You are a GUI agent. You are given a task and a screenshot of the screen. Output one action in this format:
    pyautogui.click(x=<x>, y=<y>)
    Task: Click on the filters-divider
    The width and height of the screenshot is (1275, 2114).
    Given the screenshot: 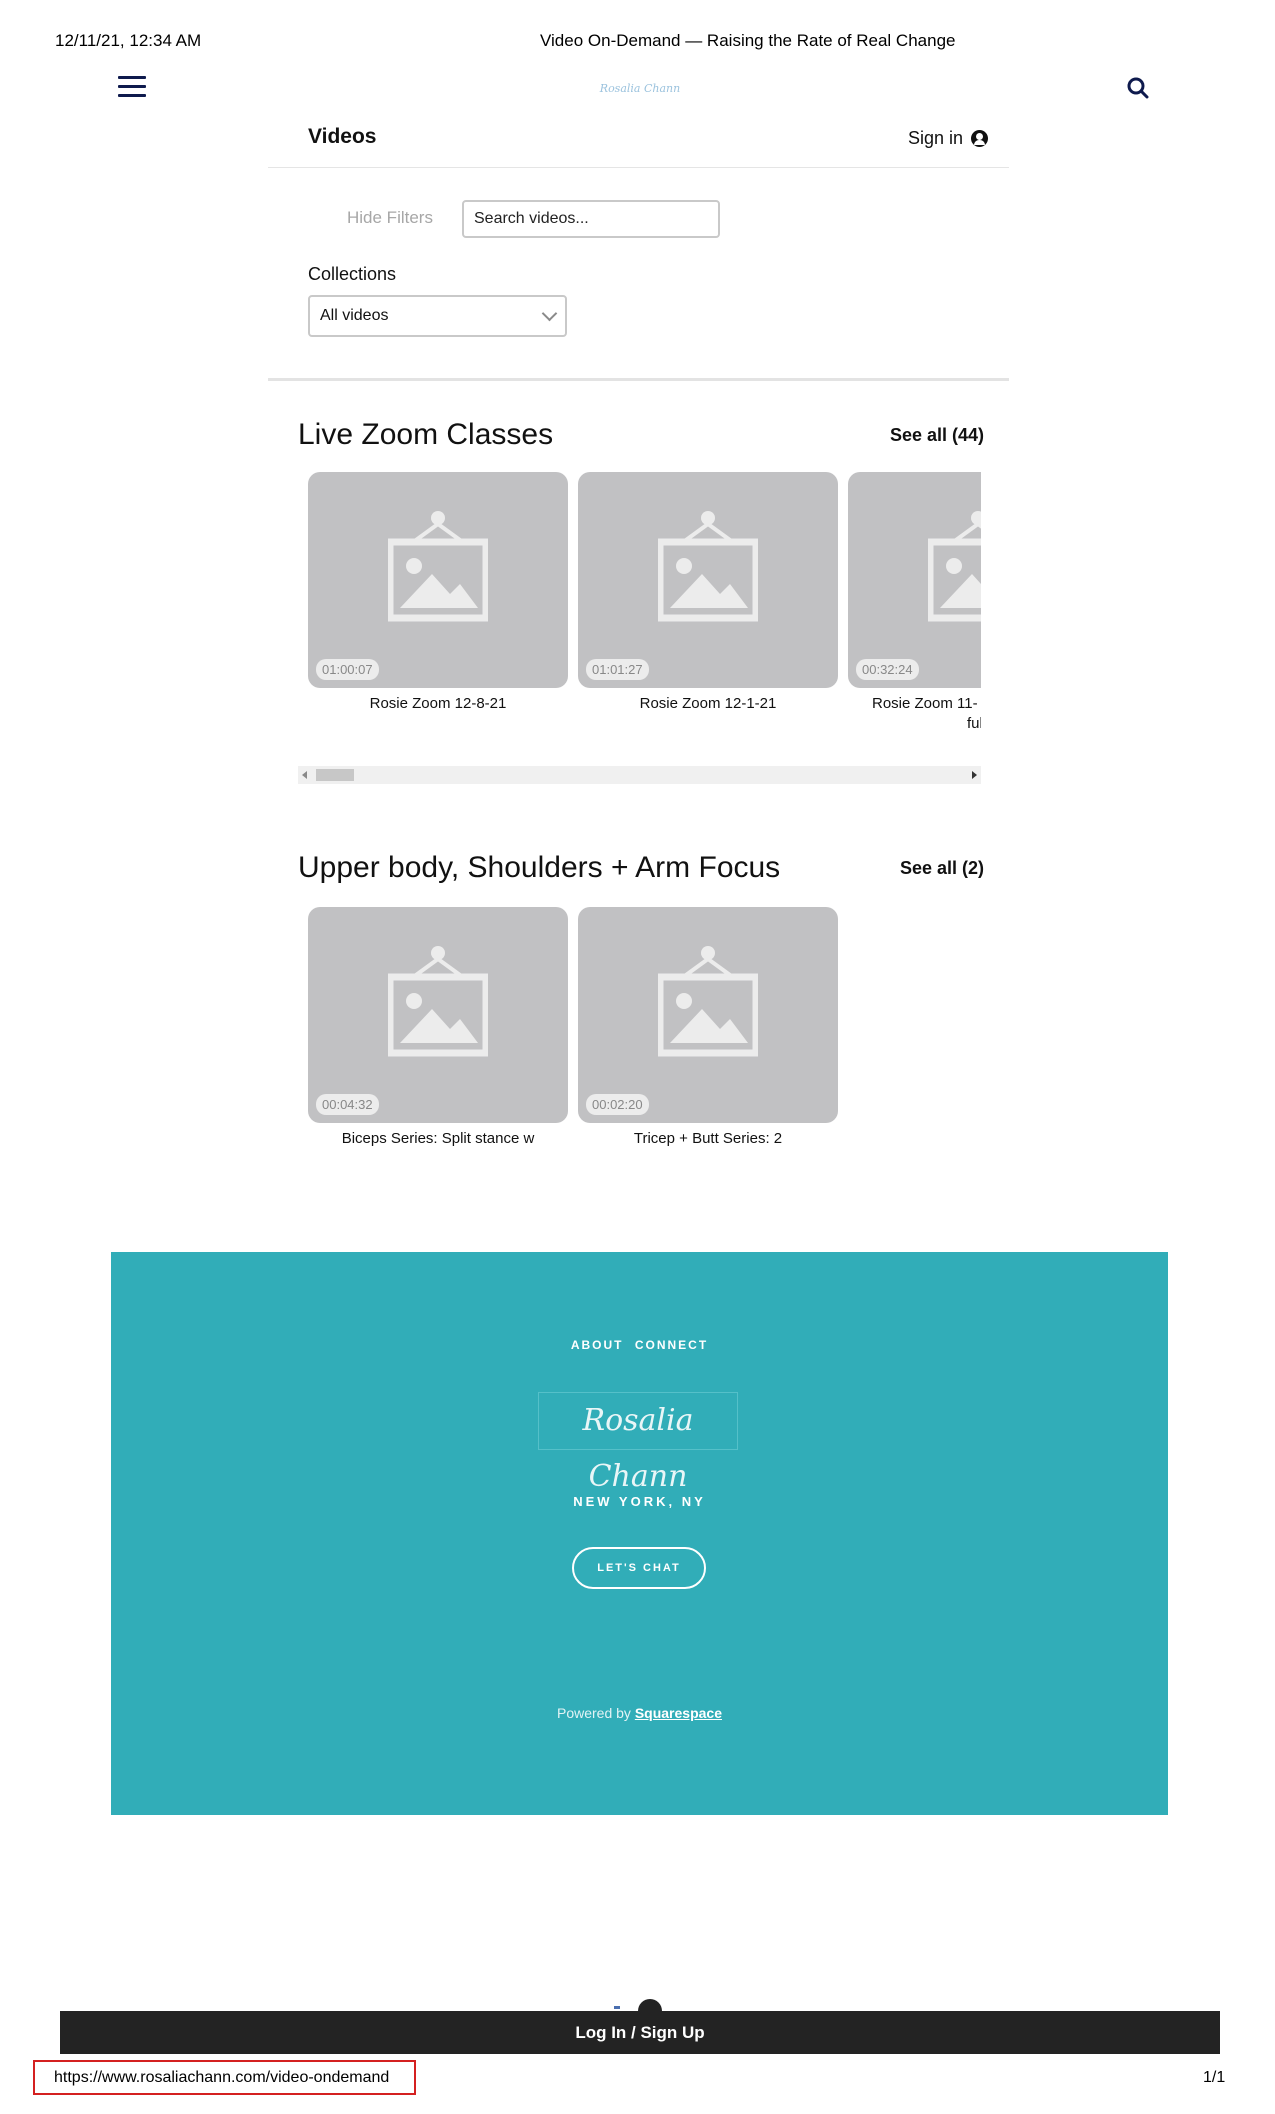 What is the action you would take?
    pyautogui.click(x=638, y=379)
    